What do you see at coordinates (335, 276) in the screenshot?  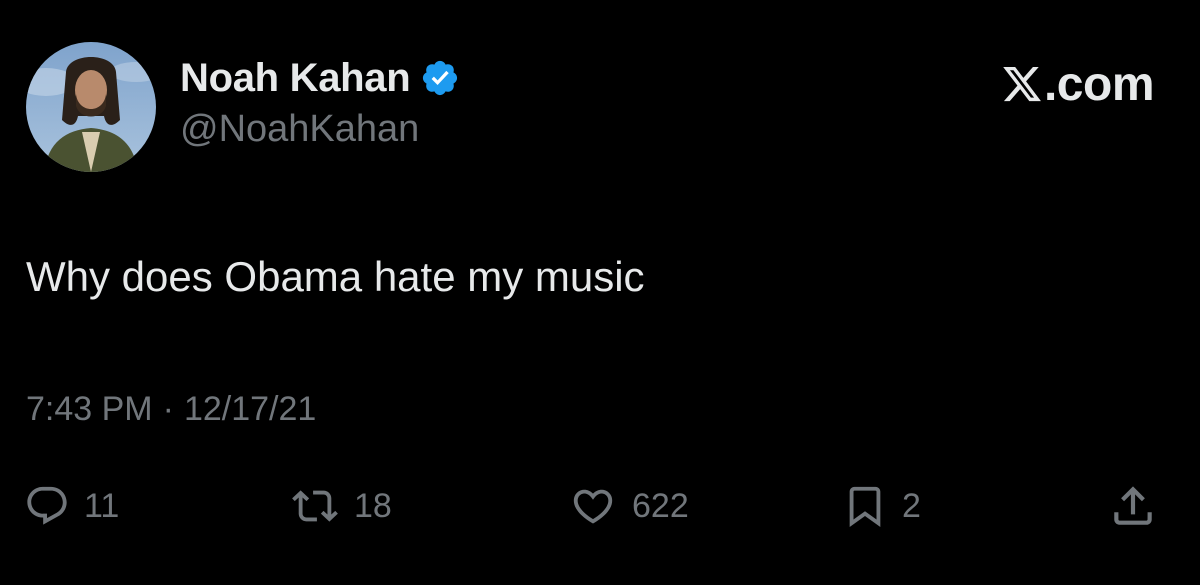 I see `tweet-text: Why does Obama hate my music` at bounding box center [335, 276].